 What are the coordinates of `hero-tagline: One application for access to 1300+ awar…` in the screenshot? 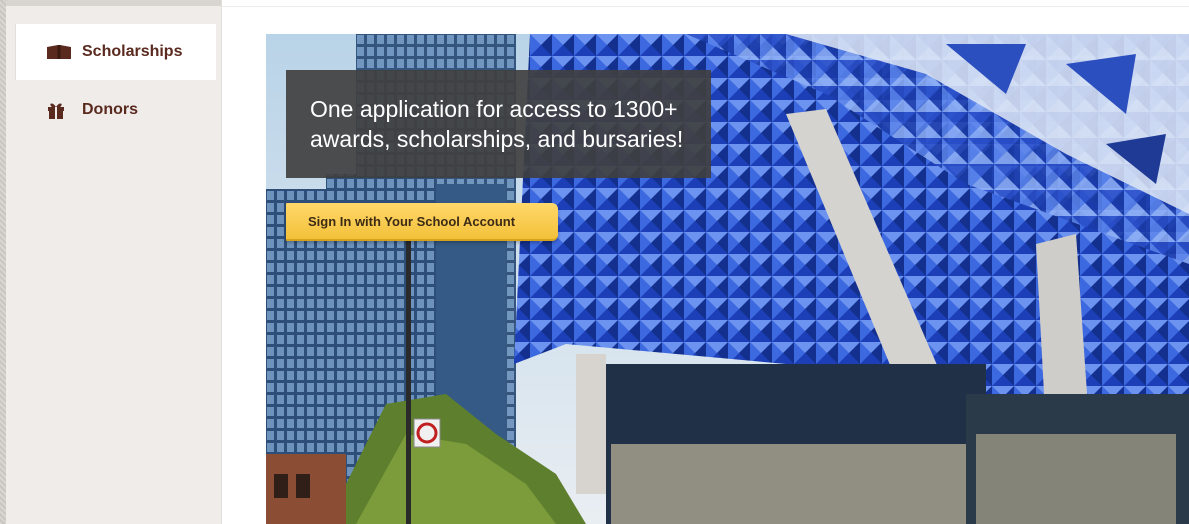 It's located at (498, 124).